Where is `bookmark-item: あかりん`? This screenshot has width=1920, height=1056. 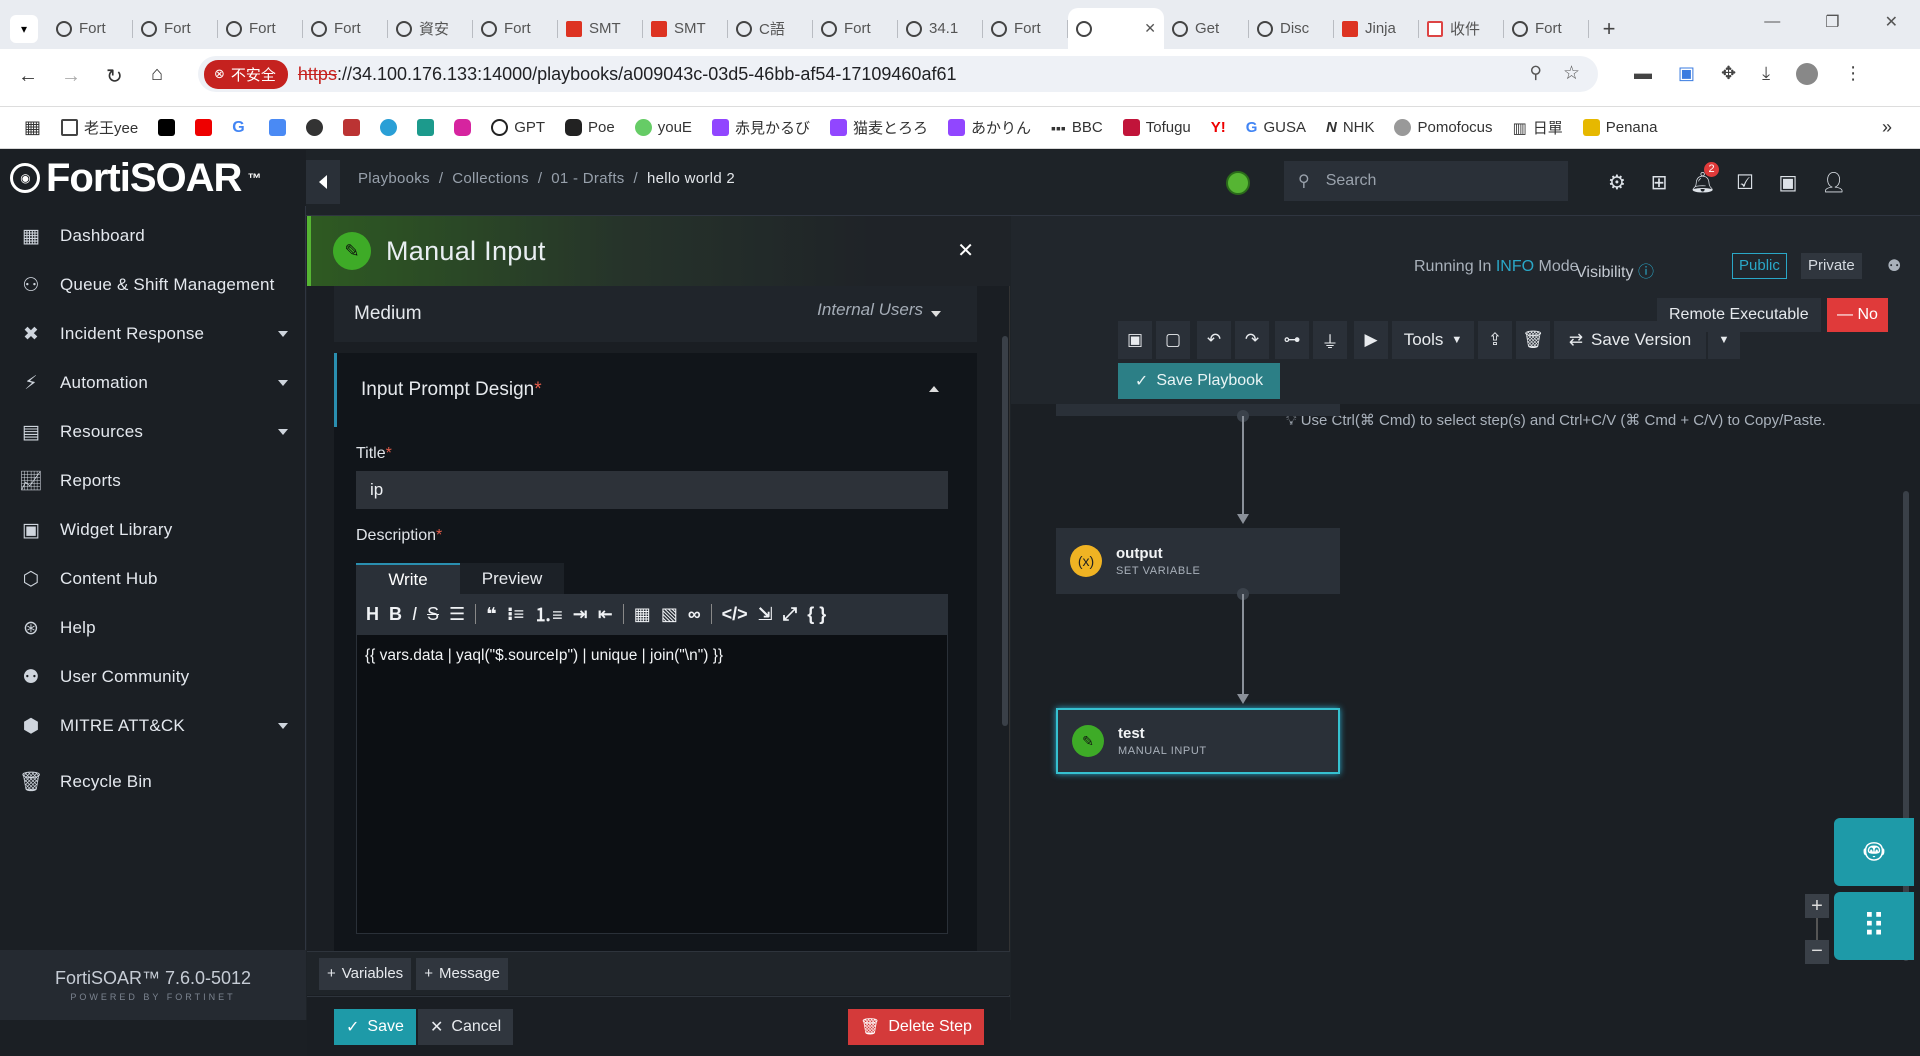 bookmark-item: あかりん is located at coordinates (989, 127).